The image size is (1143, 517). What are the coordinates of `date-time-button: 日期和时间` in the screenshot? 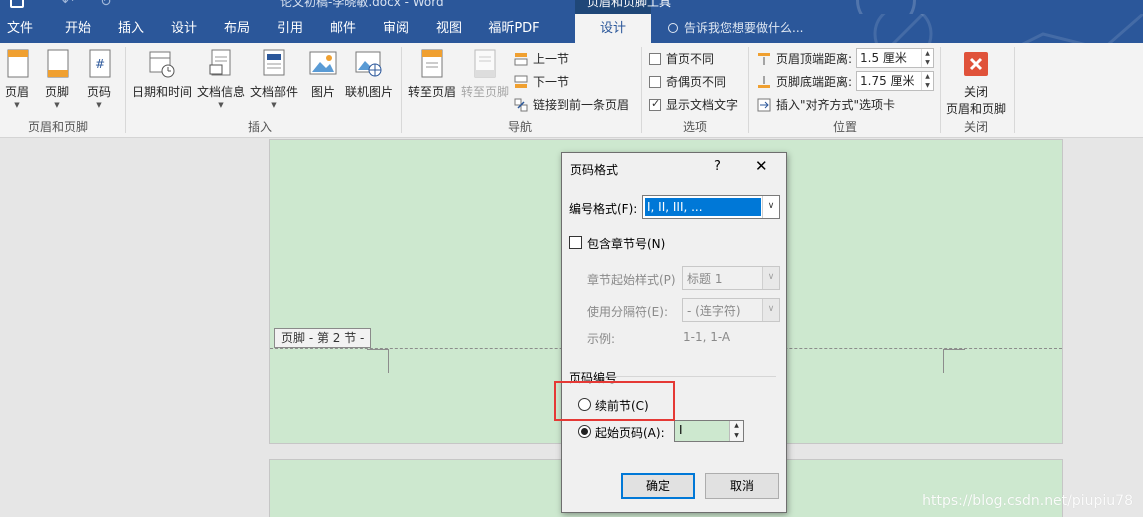 It's located at (162, 74).